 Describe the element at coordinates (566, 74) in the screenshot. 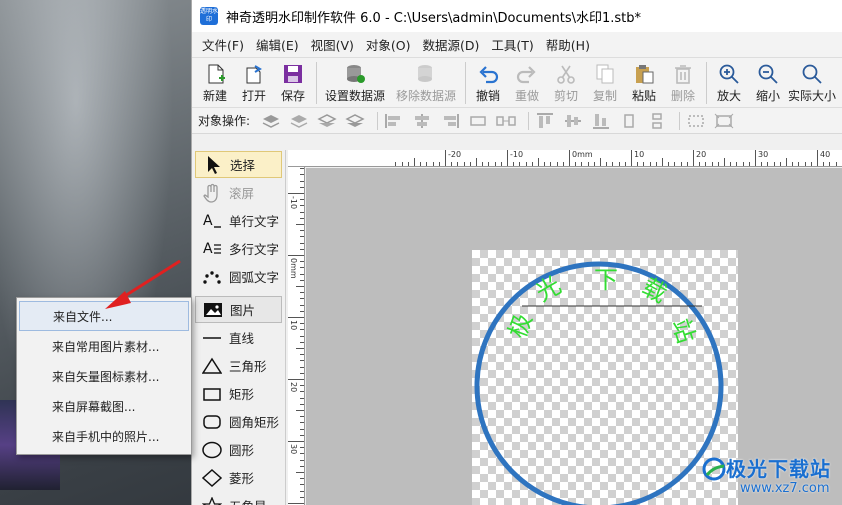

I see `scissors-icon` at that location.